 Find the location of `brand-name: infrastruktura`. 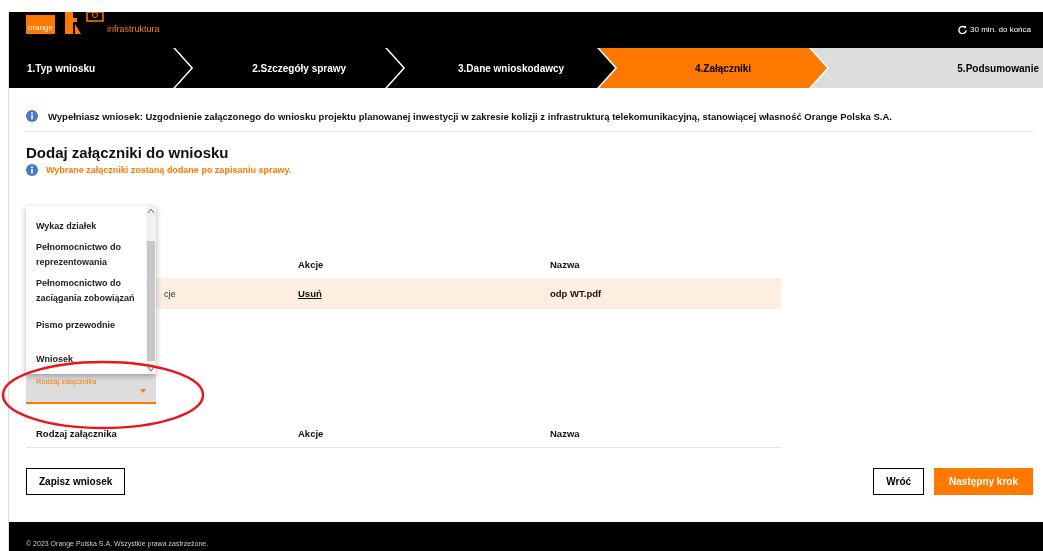

brand-name: infrastruktura is located at coordinates (133, 29).